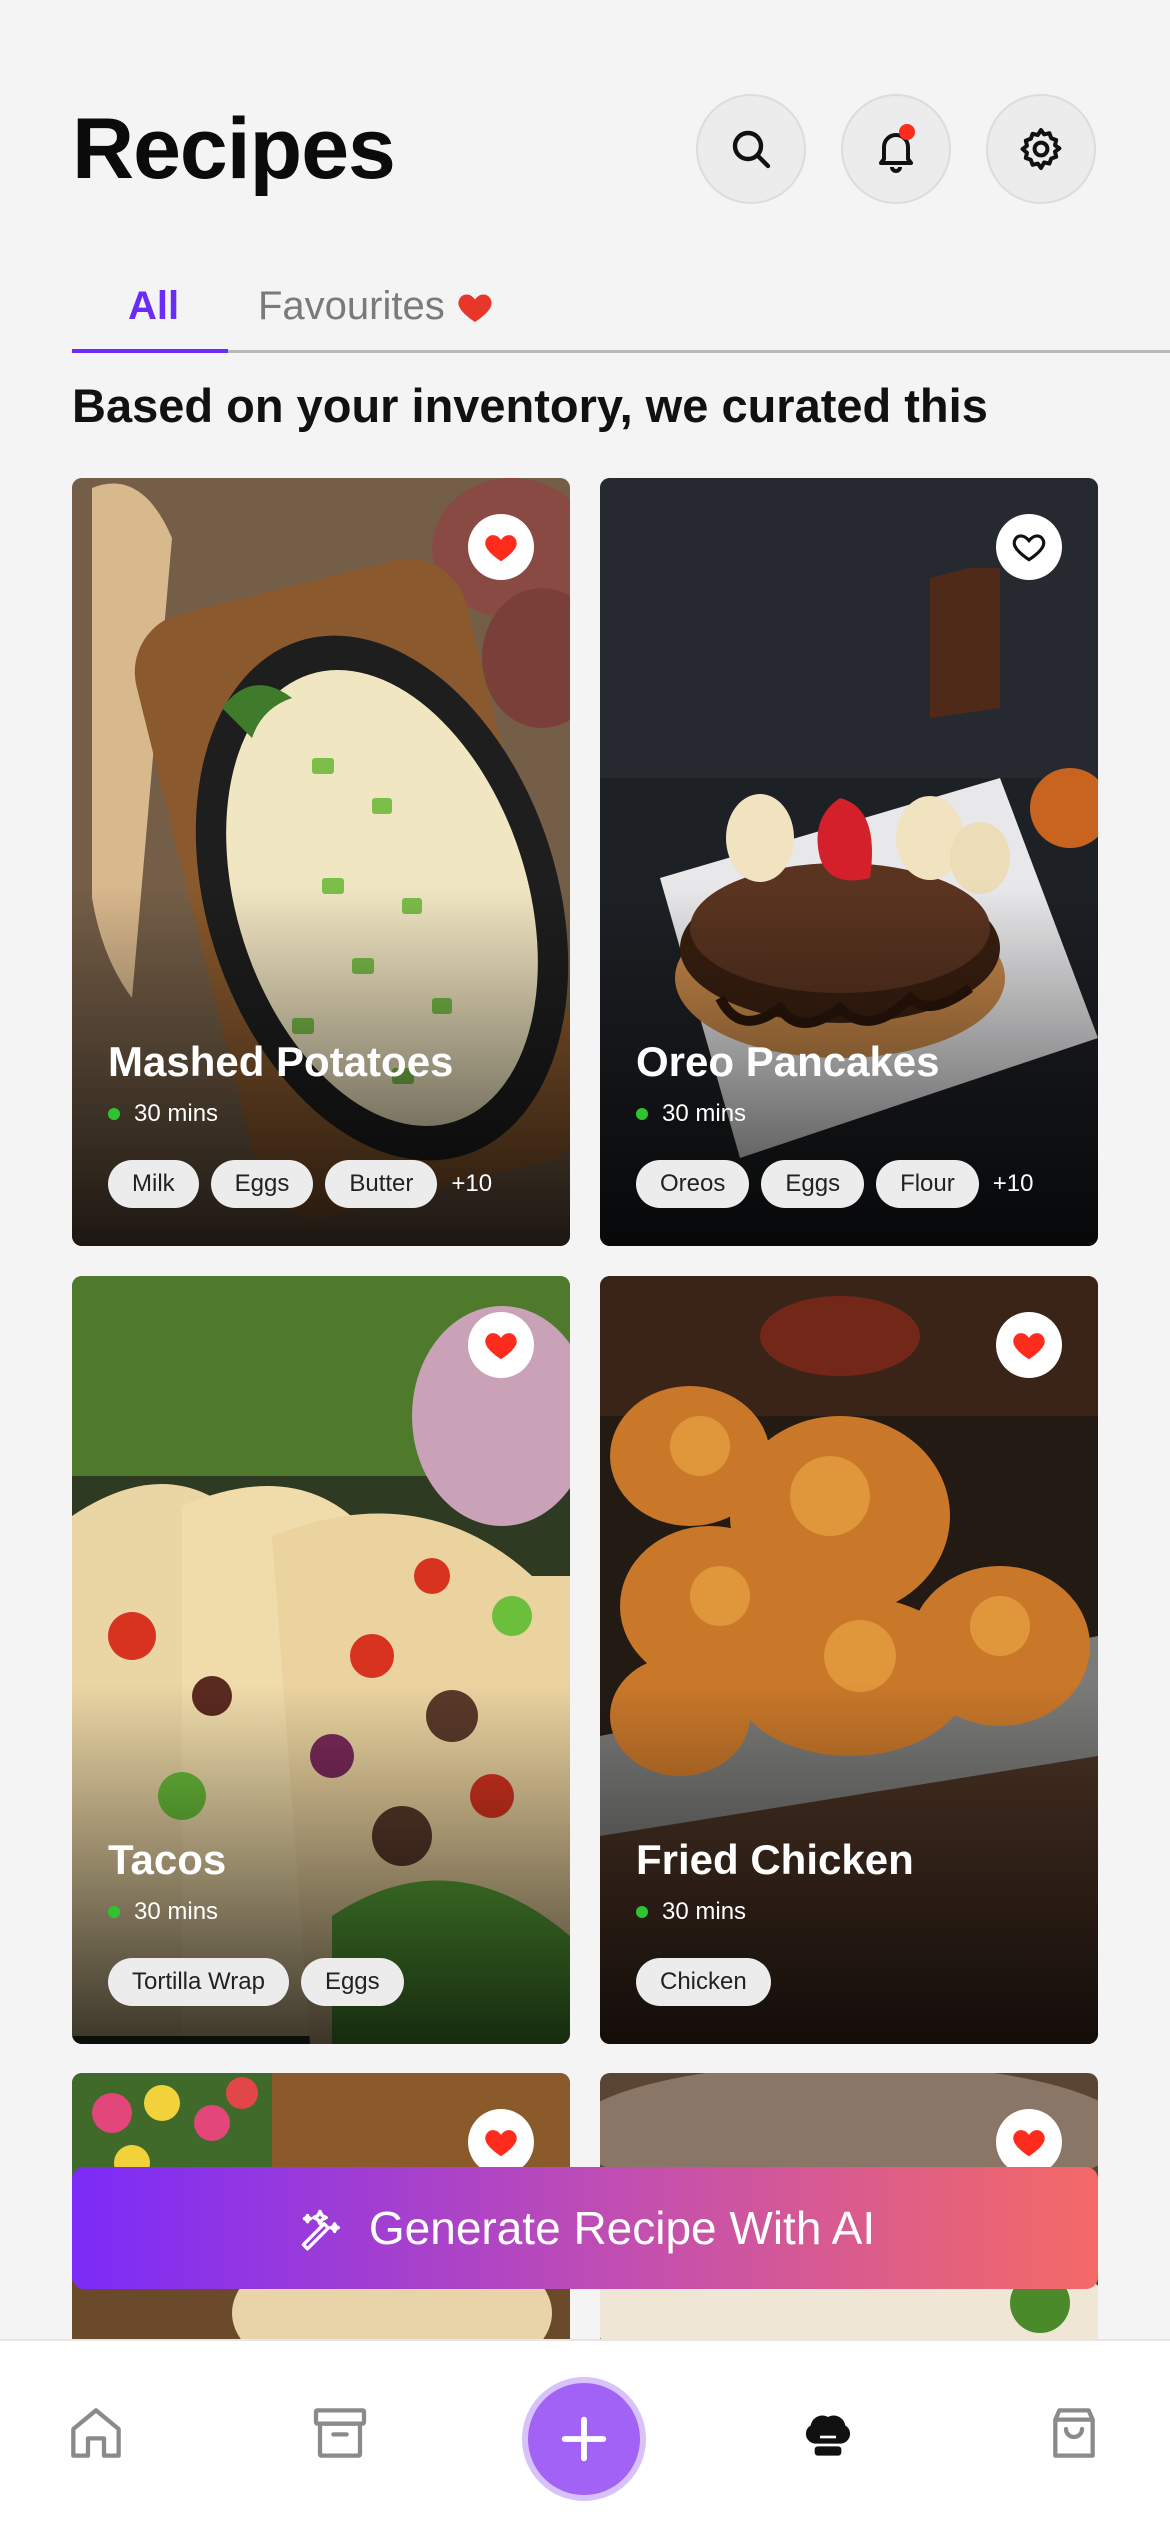  I want to click on page-title: Recipes, so click(234, 149).